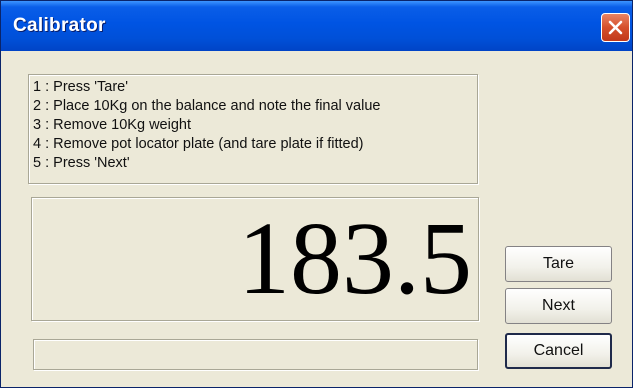 The image size is (633, 388). I want to click on close-icon, so click(615, 27).